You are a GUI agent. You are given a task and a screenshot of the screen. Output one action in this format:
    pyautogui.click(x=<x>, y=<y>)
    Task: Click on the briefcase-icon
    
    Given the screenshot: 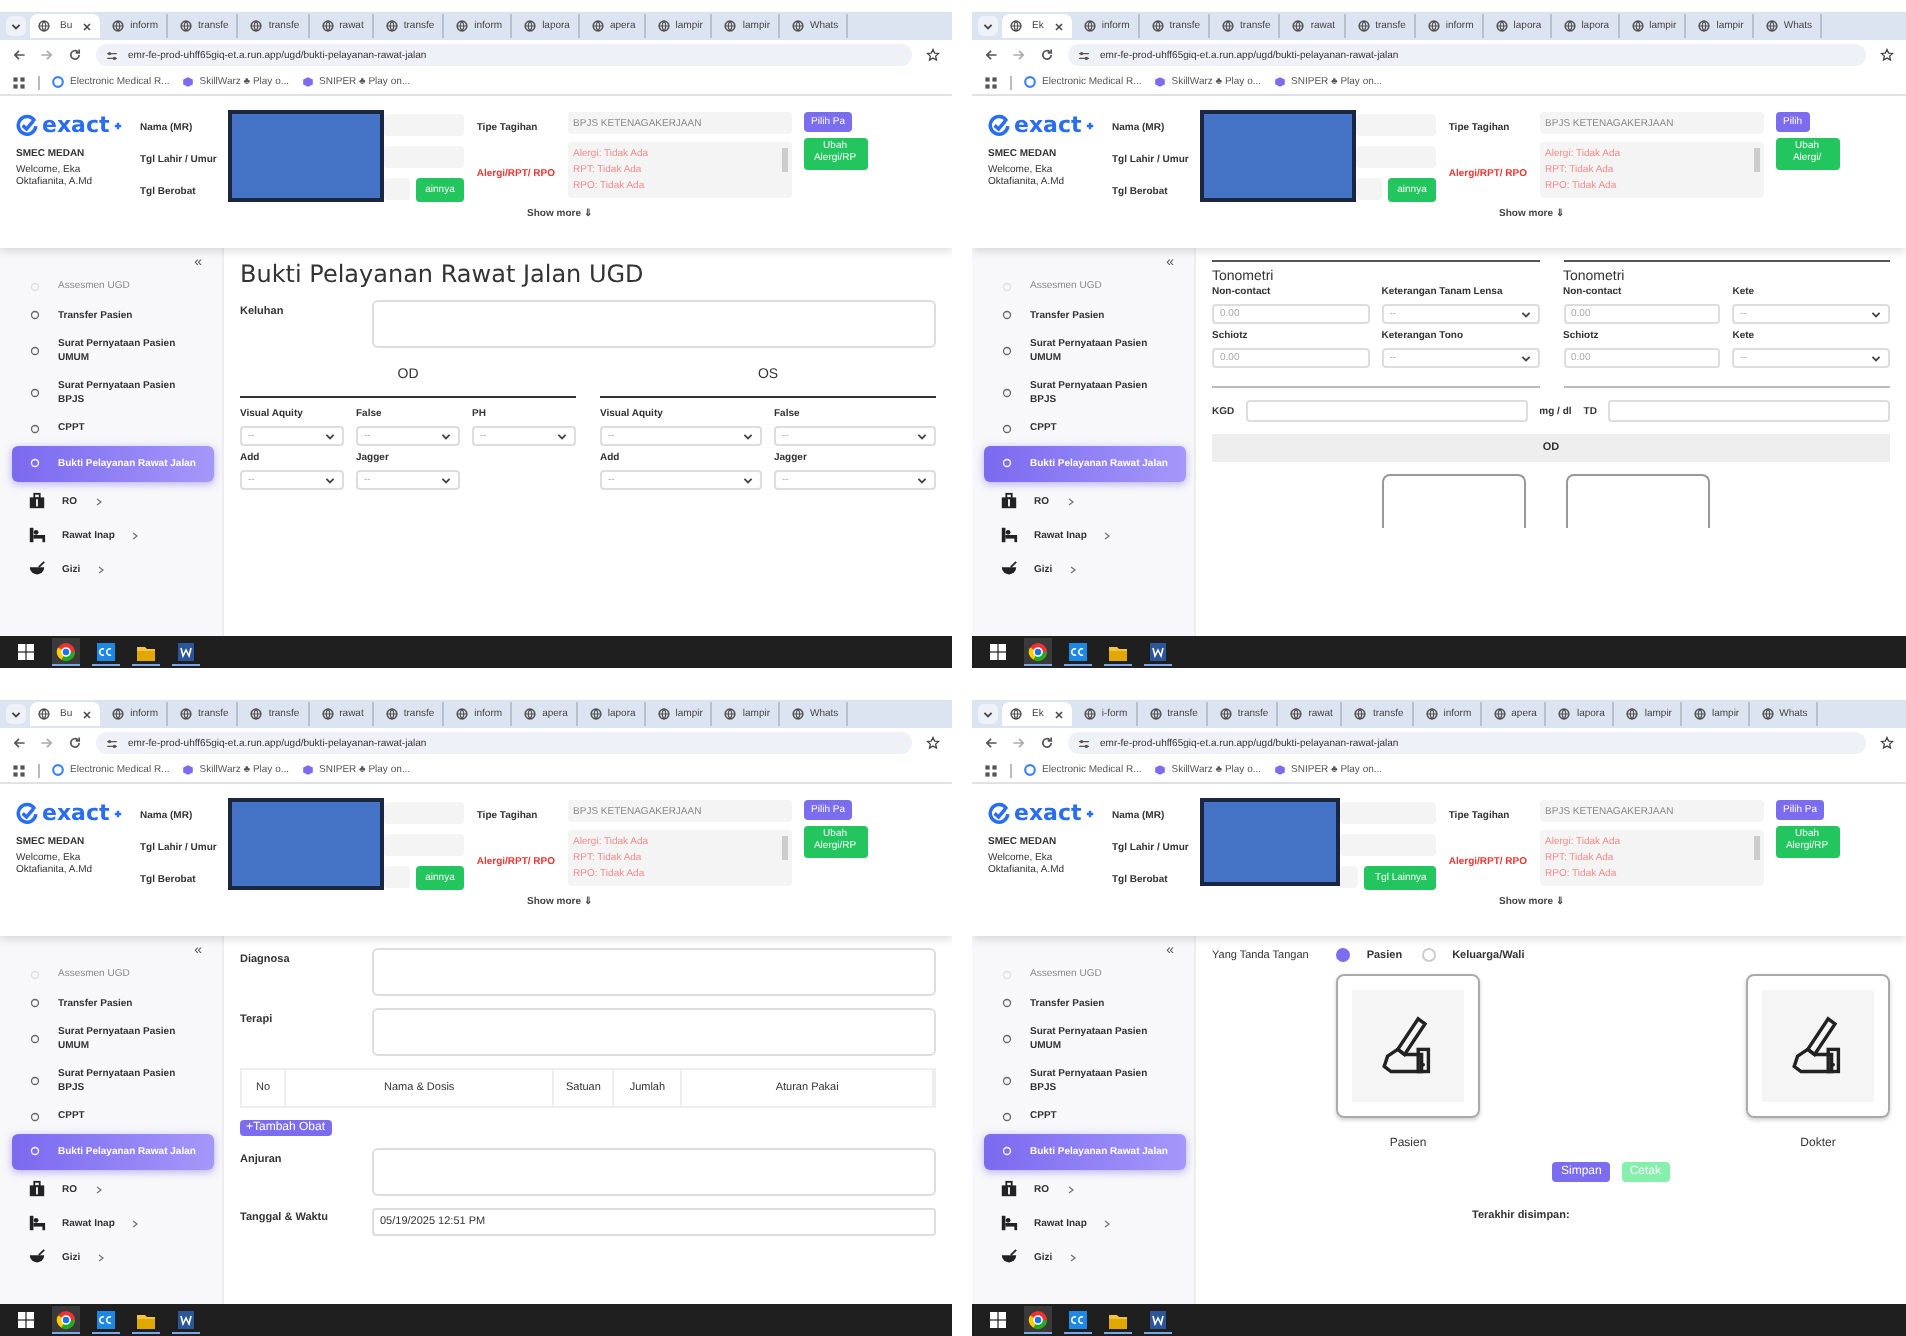 What is the action you would take?
    pyautogui.click(x=1009, y=1189)
    